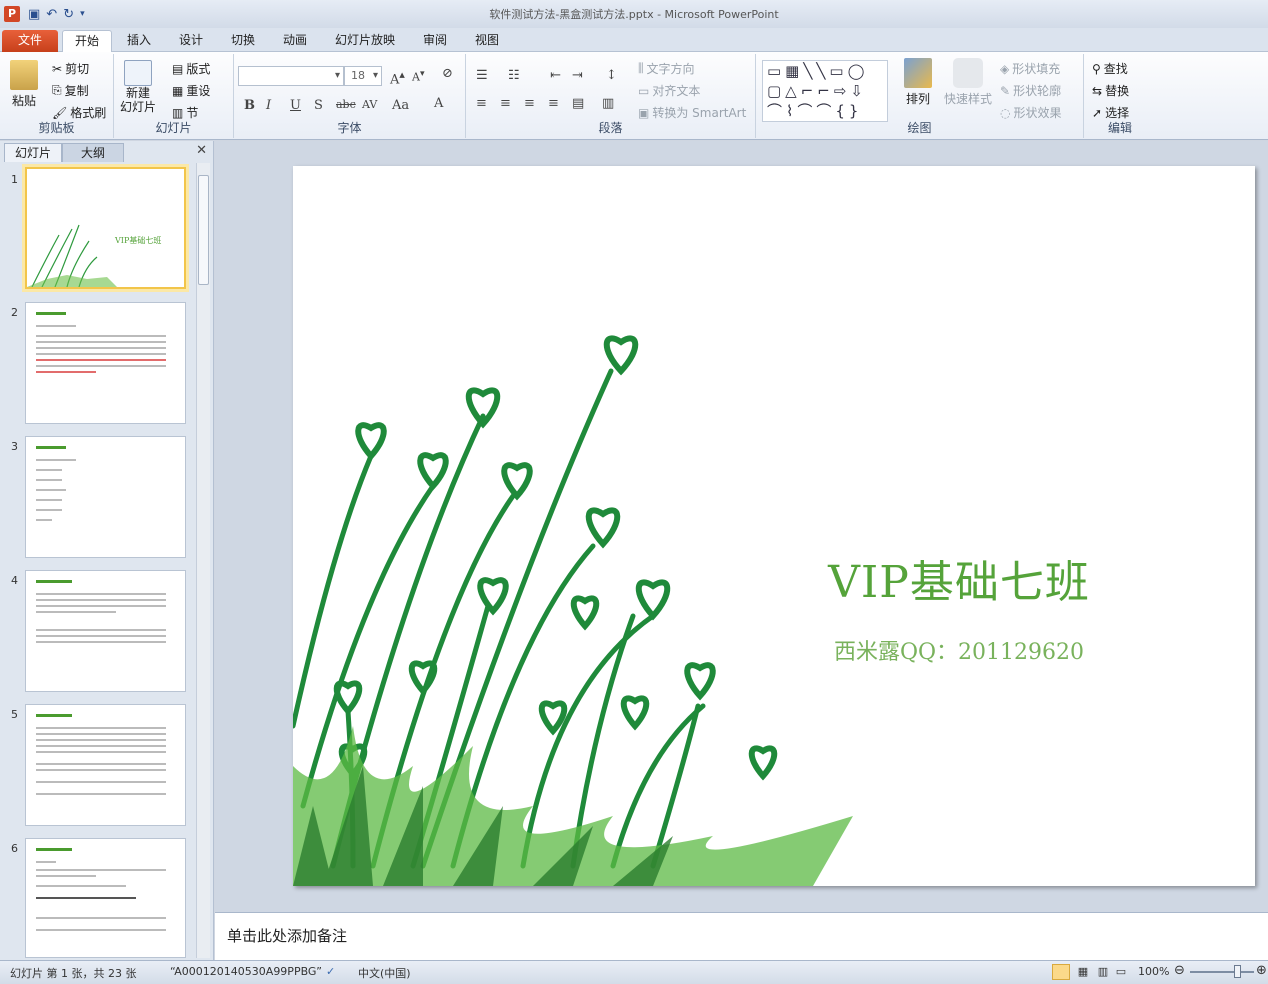  I want to click on tab-design: 设计, so click(191, 41).